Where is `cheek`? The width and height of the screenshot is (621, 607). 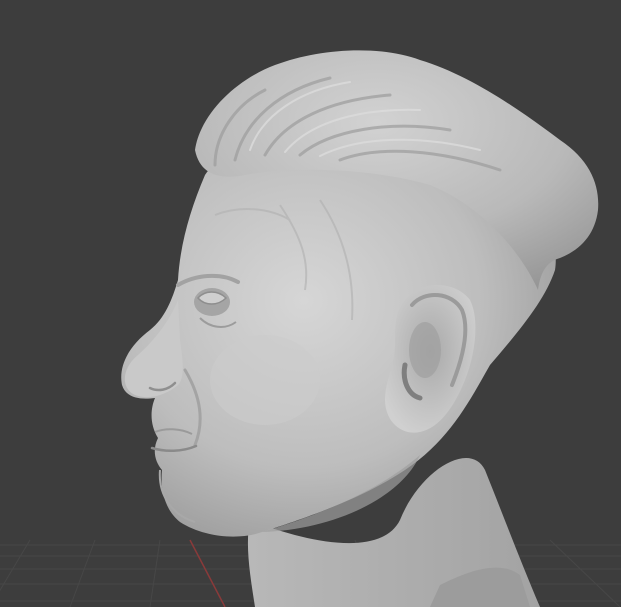
cheek is located at coordinates (265, 380).